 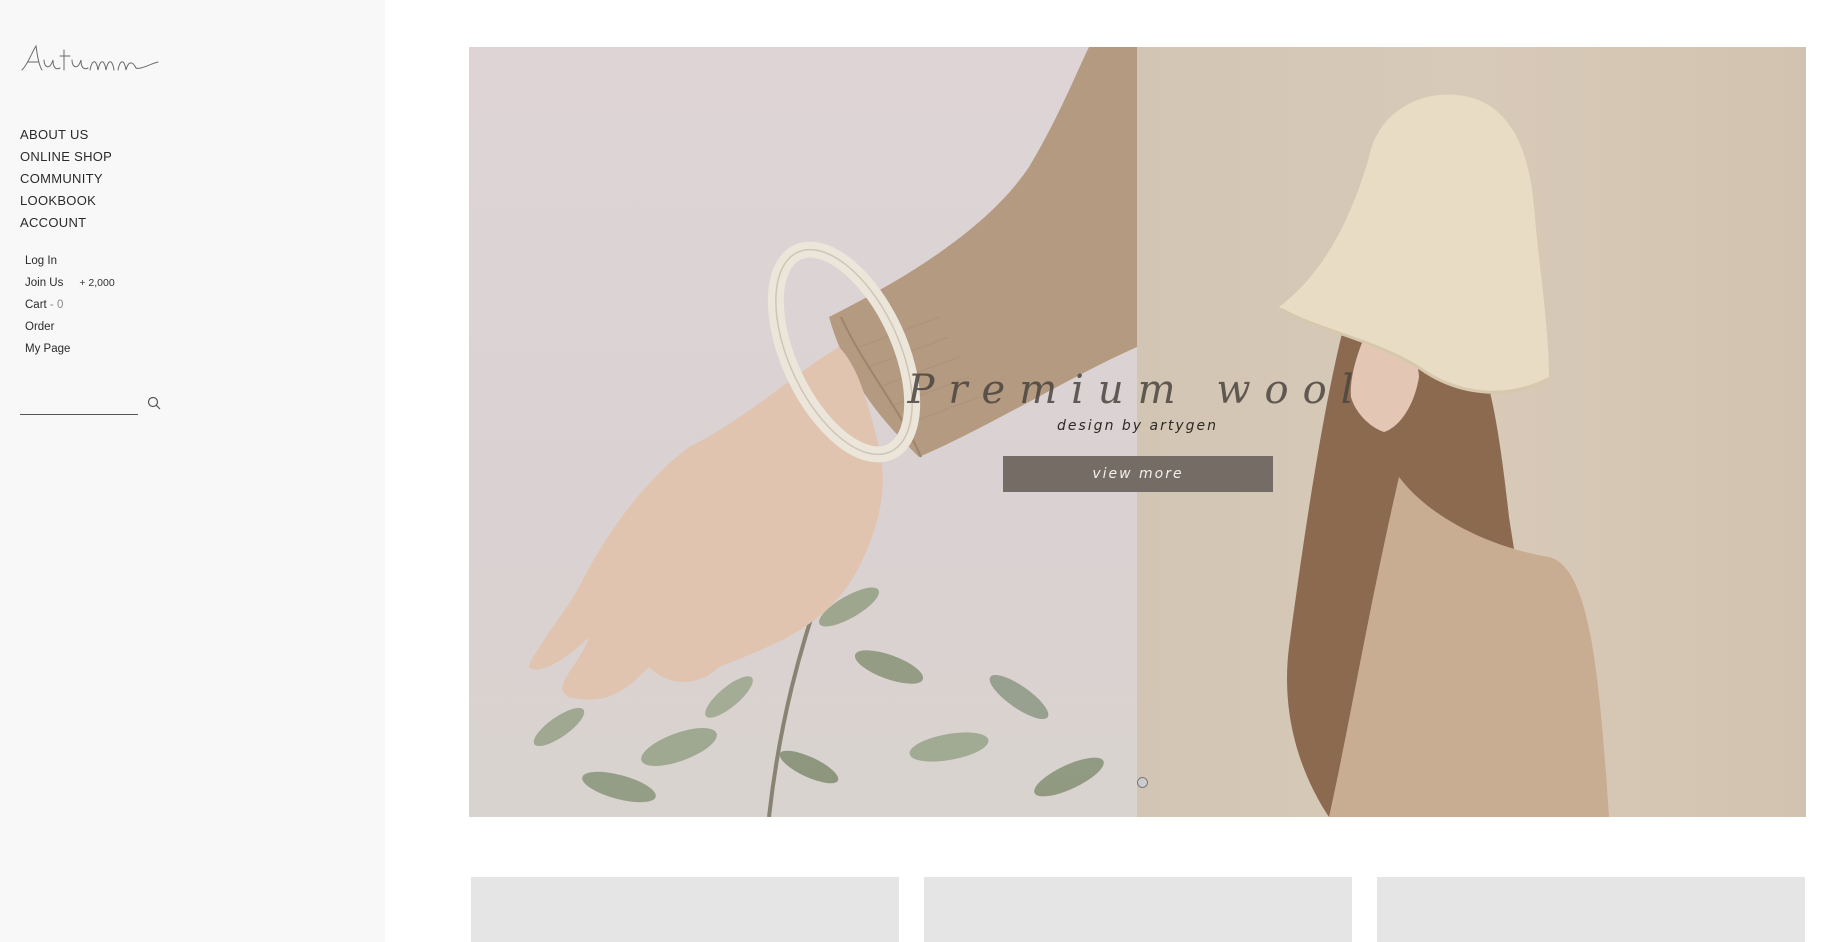 I want to click on logo-script, so click(x=90, y=57).